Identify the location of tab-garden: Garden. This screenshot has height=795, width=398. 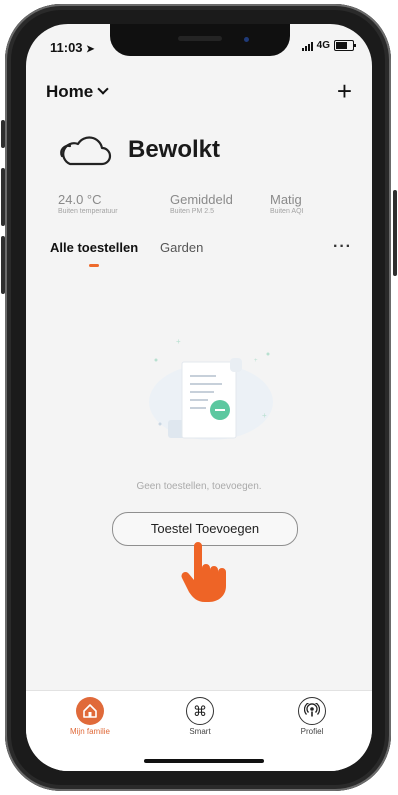
(181, 247).